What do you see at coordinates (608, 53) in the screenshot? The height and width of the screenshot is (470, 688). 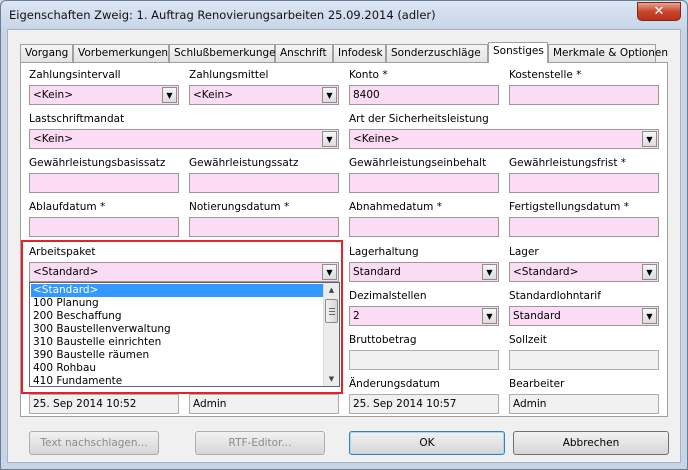 I see `tab-merkmale-optionen: Merkmale & Optionen` at bounding box center [608, 53].